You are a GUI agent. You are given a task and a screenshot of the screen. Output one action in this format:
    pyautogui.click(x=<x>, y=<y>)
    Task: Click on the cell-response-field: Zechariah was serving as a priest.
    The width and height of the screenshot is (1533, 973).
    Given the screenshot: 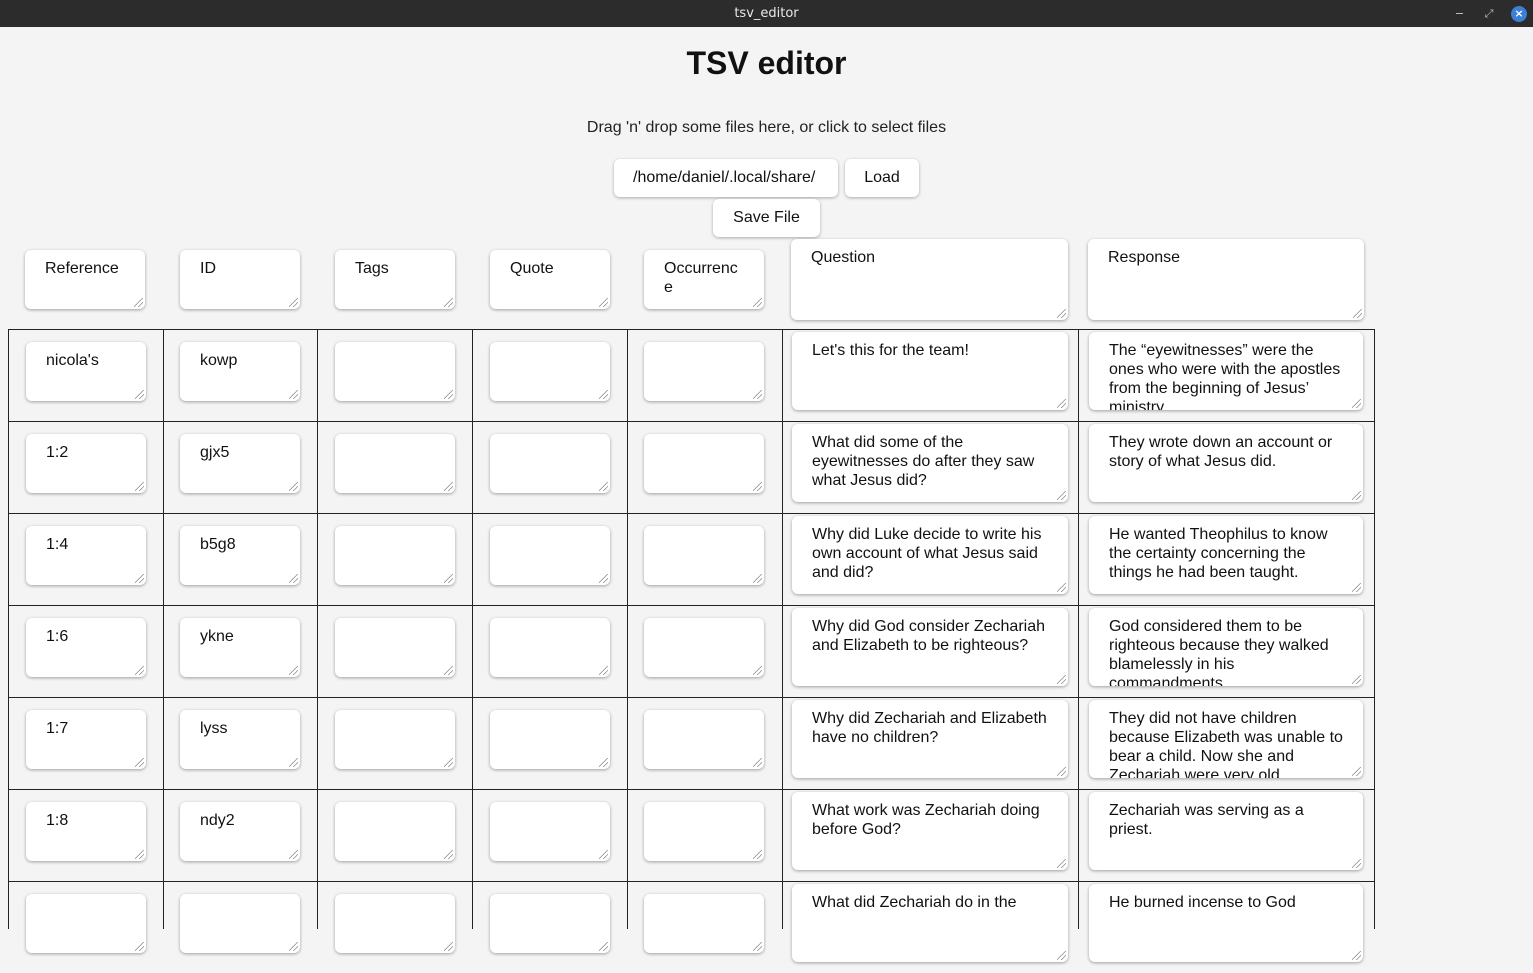 What is the action you would take?
    pyautogui.click(x=1226, y=831)
    